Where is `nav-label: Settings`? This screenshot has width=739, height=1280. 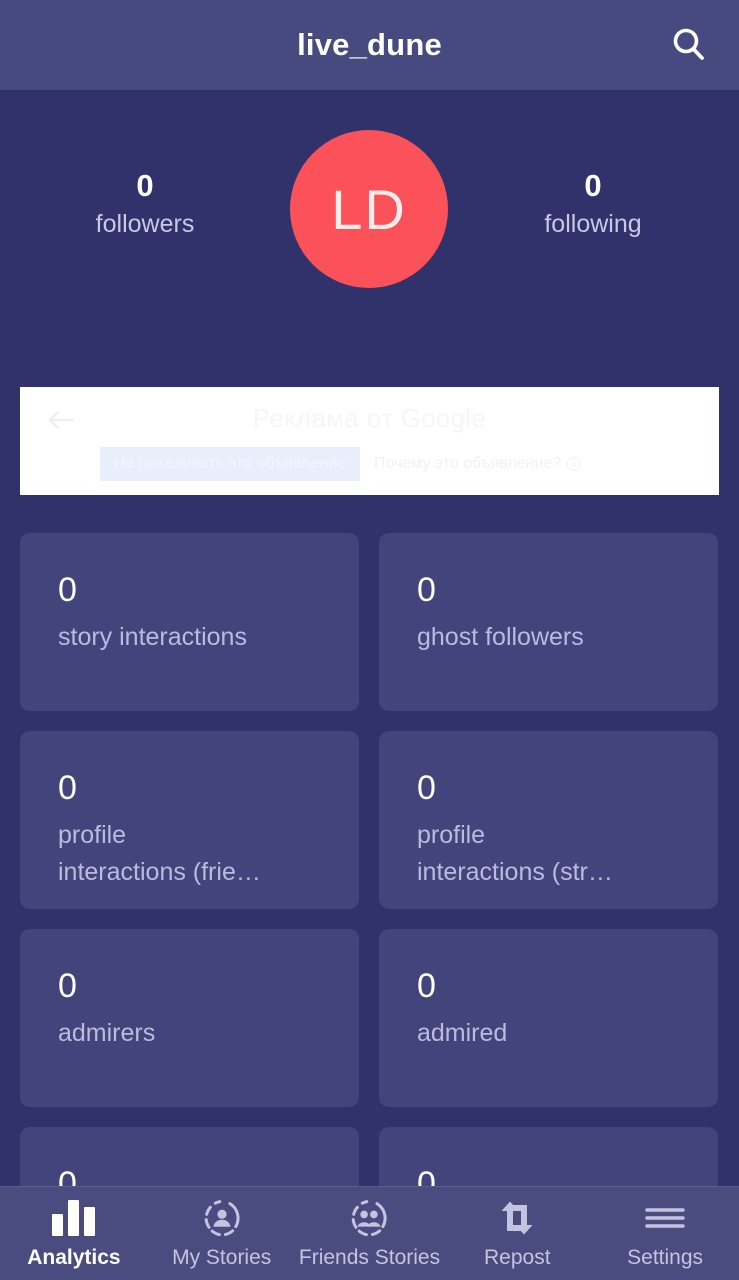 nav-label: Settings is located at coordinates (665, 1257).